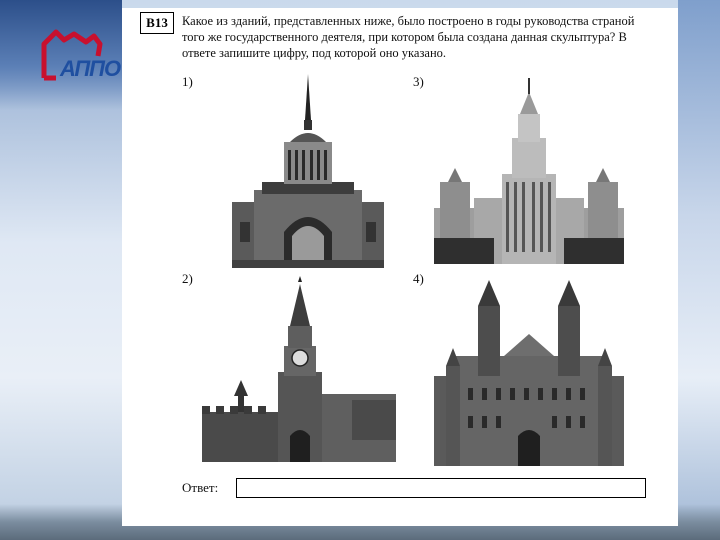 This screenshot has width=720, height=540. I want to click on moscow-university-building-image, so click(529, 171).